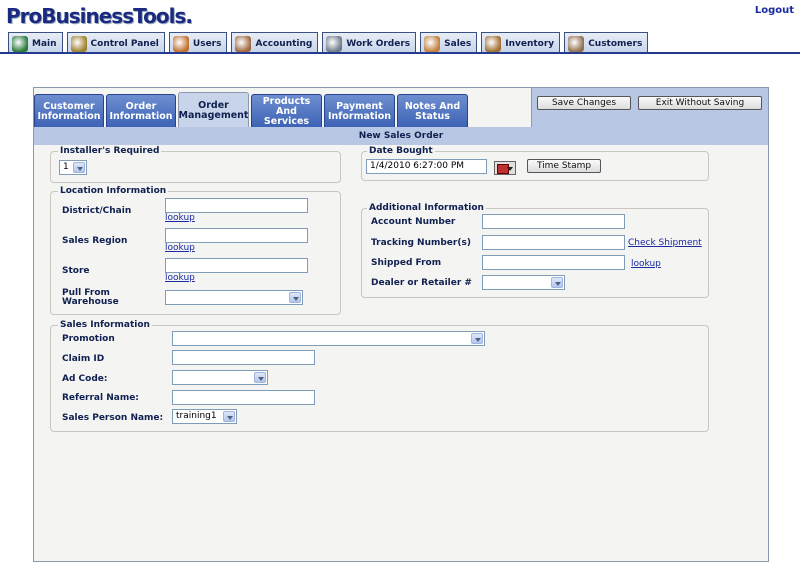  I want to click on referral-label: Referral Name:, so click(100, 398).